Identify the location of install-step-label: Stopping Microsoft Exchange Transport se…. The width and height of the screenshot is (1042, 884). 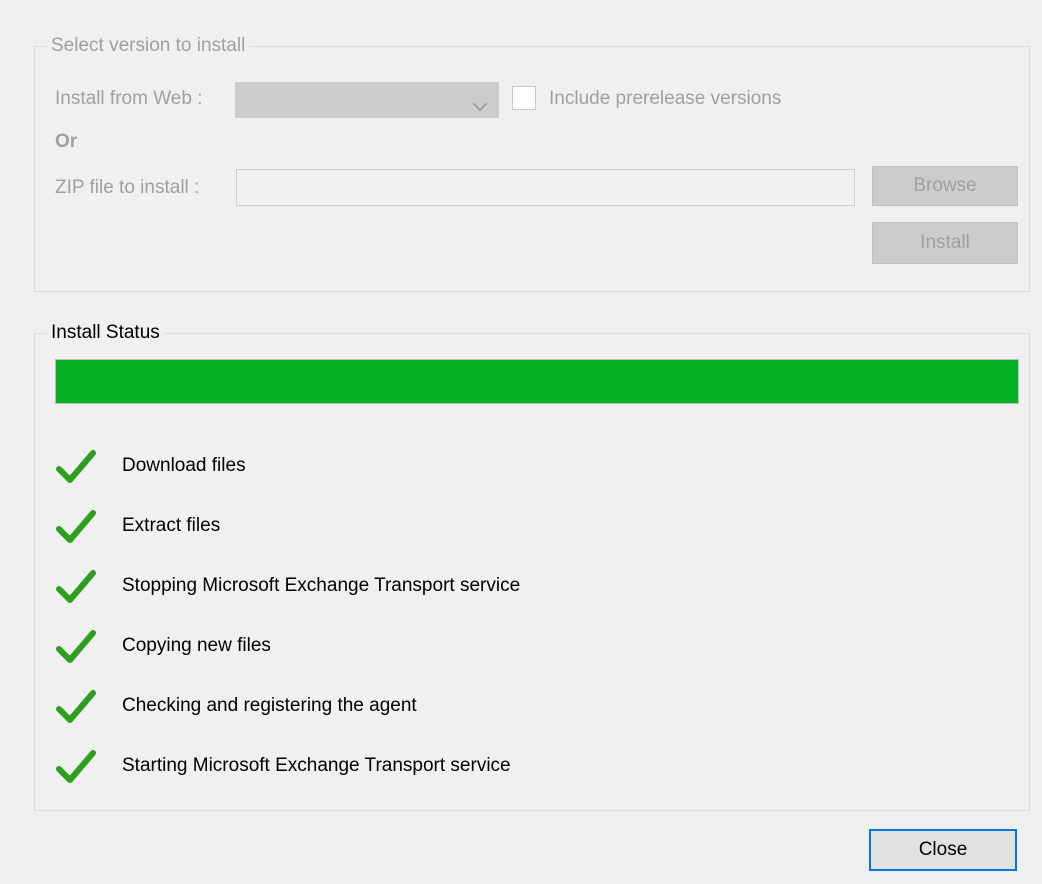
(321, 585).